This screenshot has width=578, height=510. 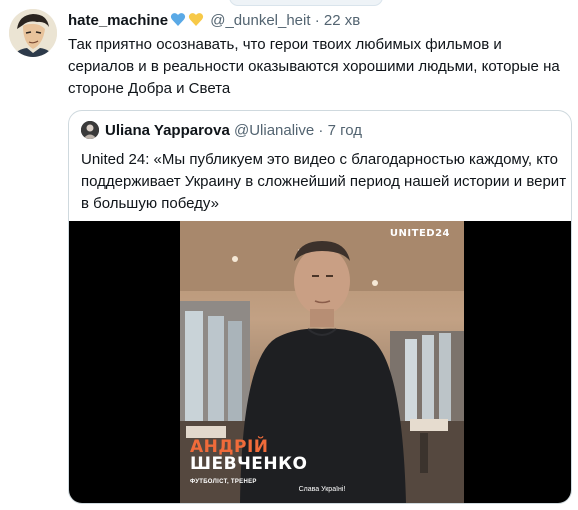 What do you see at coordinates (274, 130) in the screenshot?
I see `quoted-handle: @Ulianalive` at bounding box center [274, 130].